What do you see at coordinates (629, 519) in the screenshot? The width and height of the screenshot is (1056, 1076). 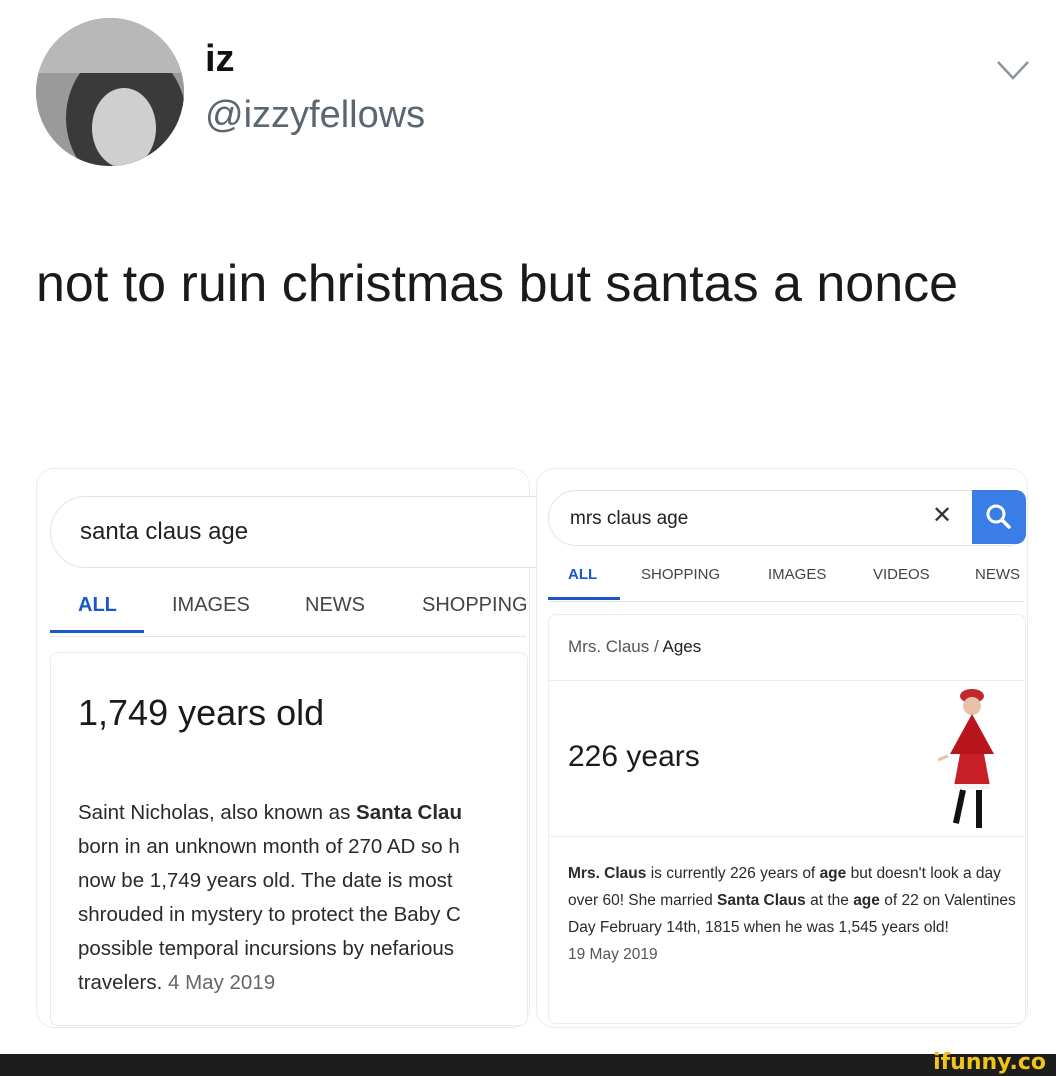 I see `right-search-query: mrs claus age` at bounding box center [629, 519].